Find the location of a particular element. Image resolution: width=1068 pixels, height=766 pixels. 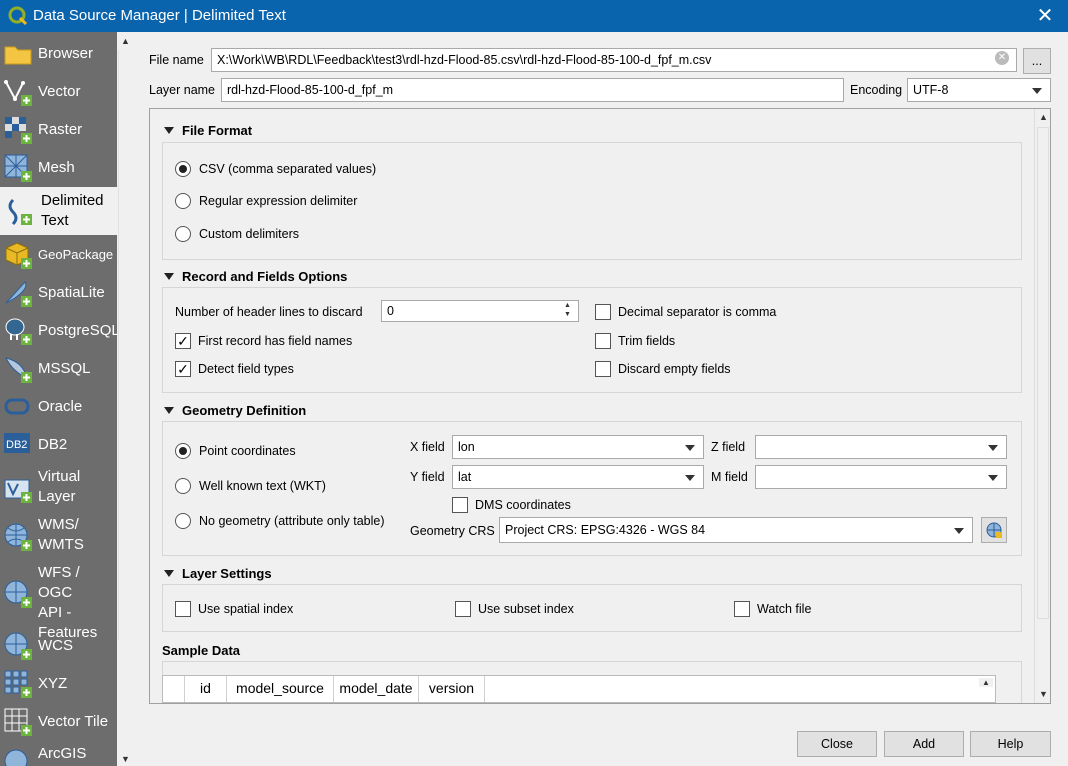

sidebar-item-db2: DB2 DB2 is located at coordinates (58, 444).